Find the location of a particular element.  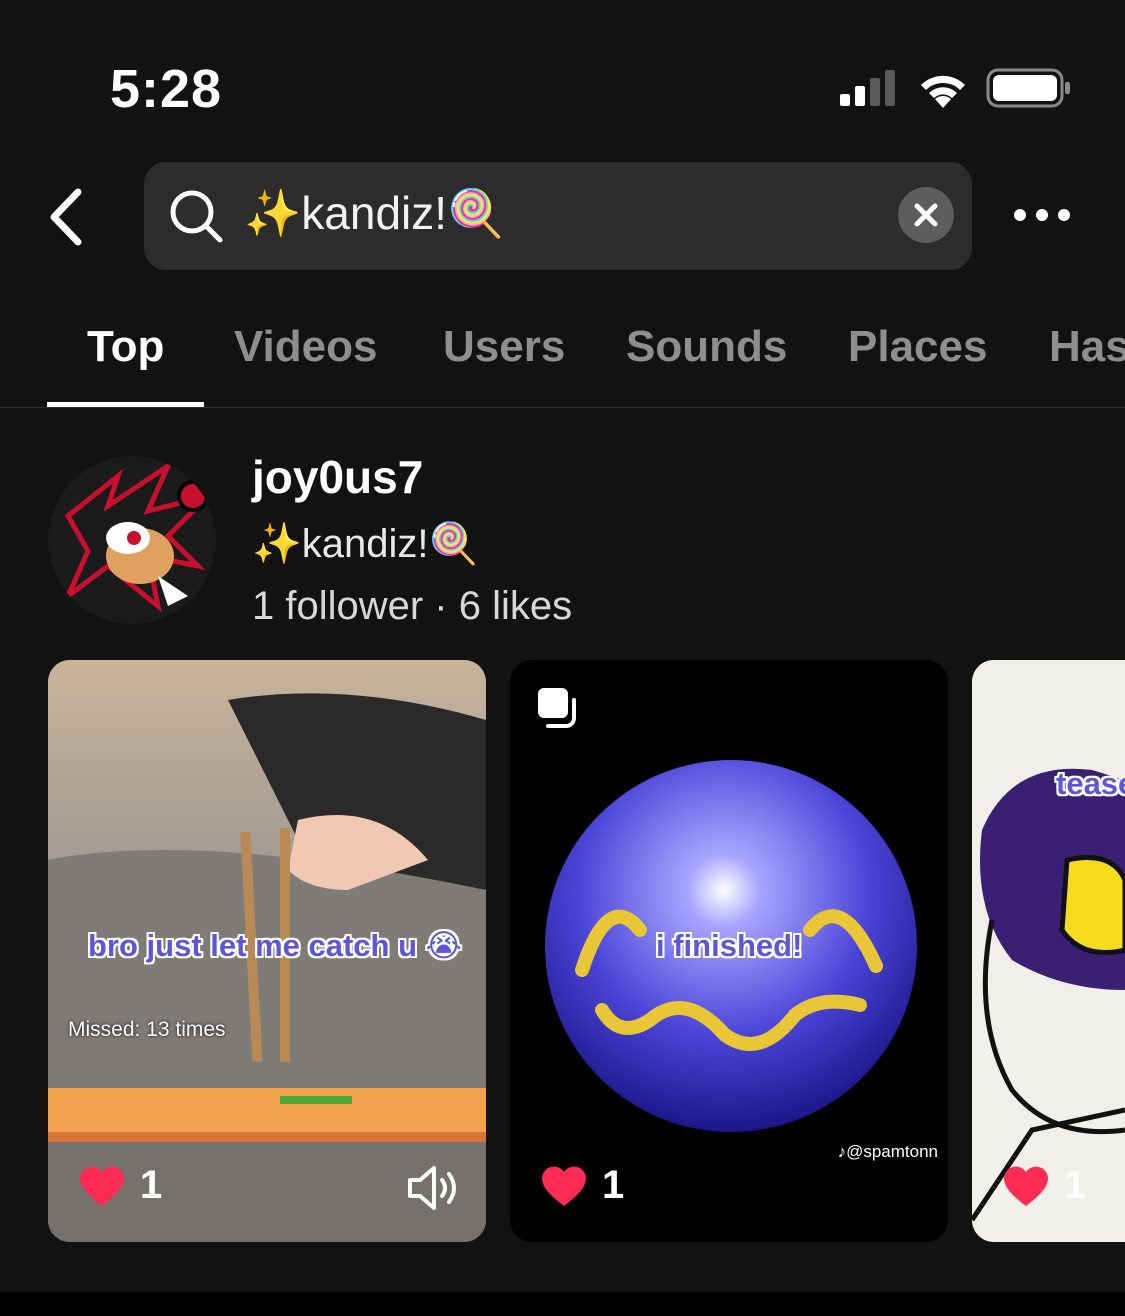

tab-top: Top is located at coordinates (125, 347).